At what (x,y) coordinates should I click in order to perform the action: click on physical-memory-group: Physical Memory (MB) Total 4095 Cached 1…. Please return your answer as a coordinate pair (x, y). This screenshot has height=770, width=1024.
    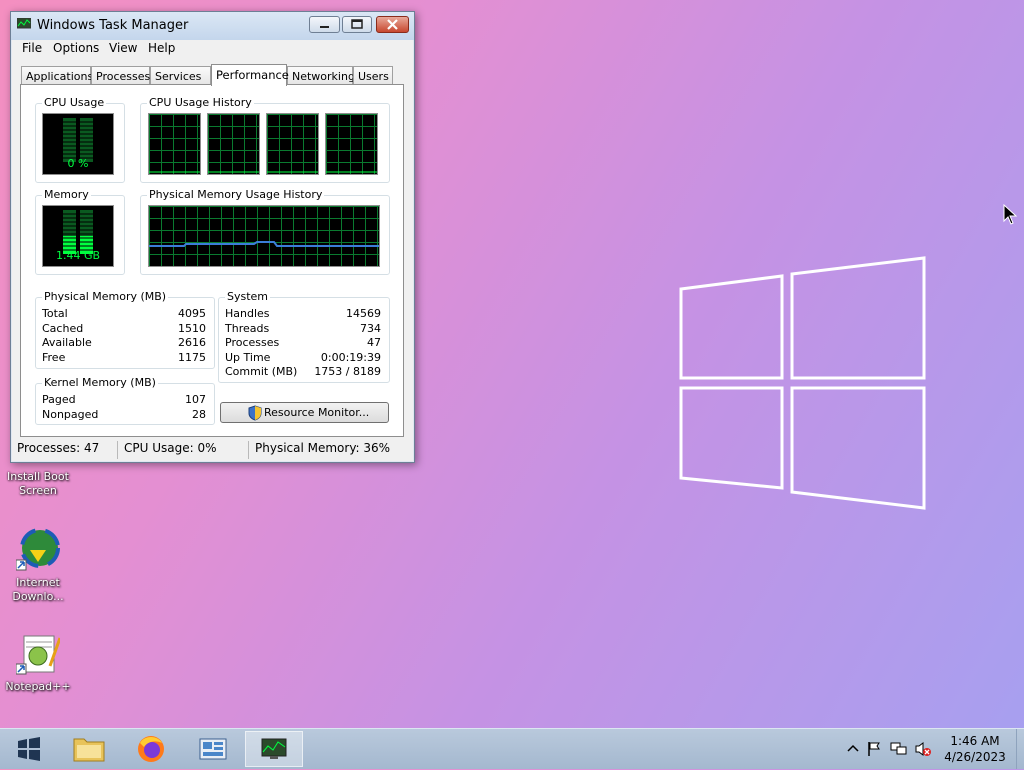
    Looking at the image, I should click on (125, 329).